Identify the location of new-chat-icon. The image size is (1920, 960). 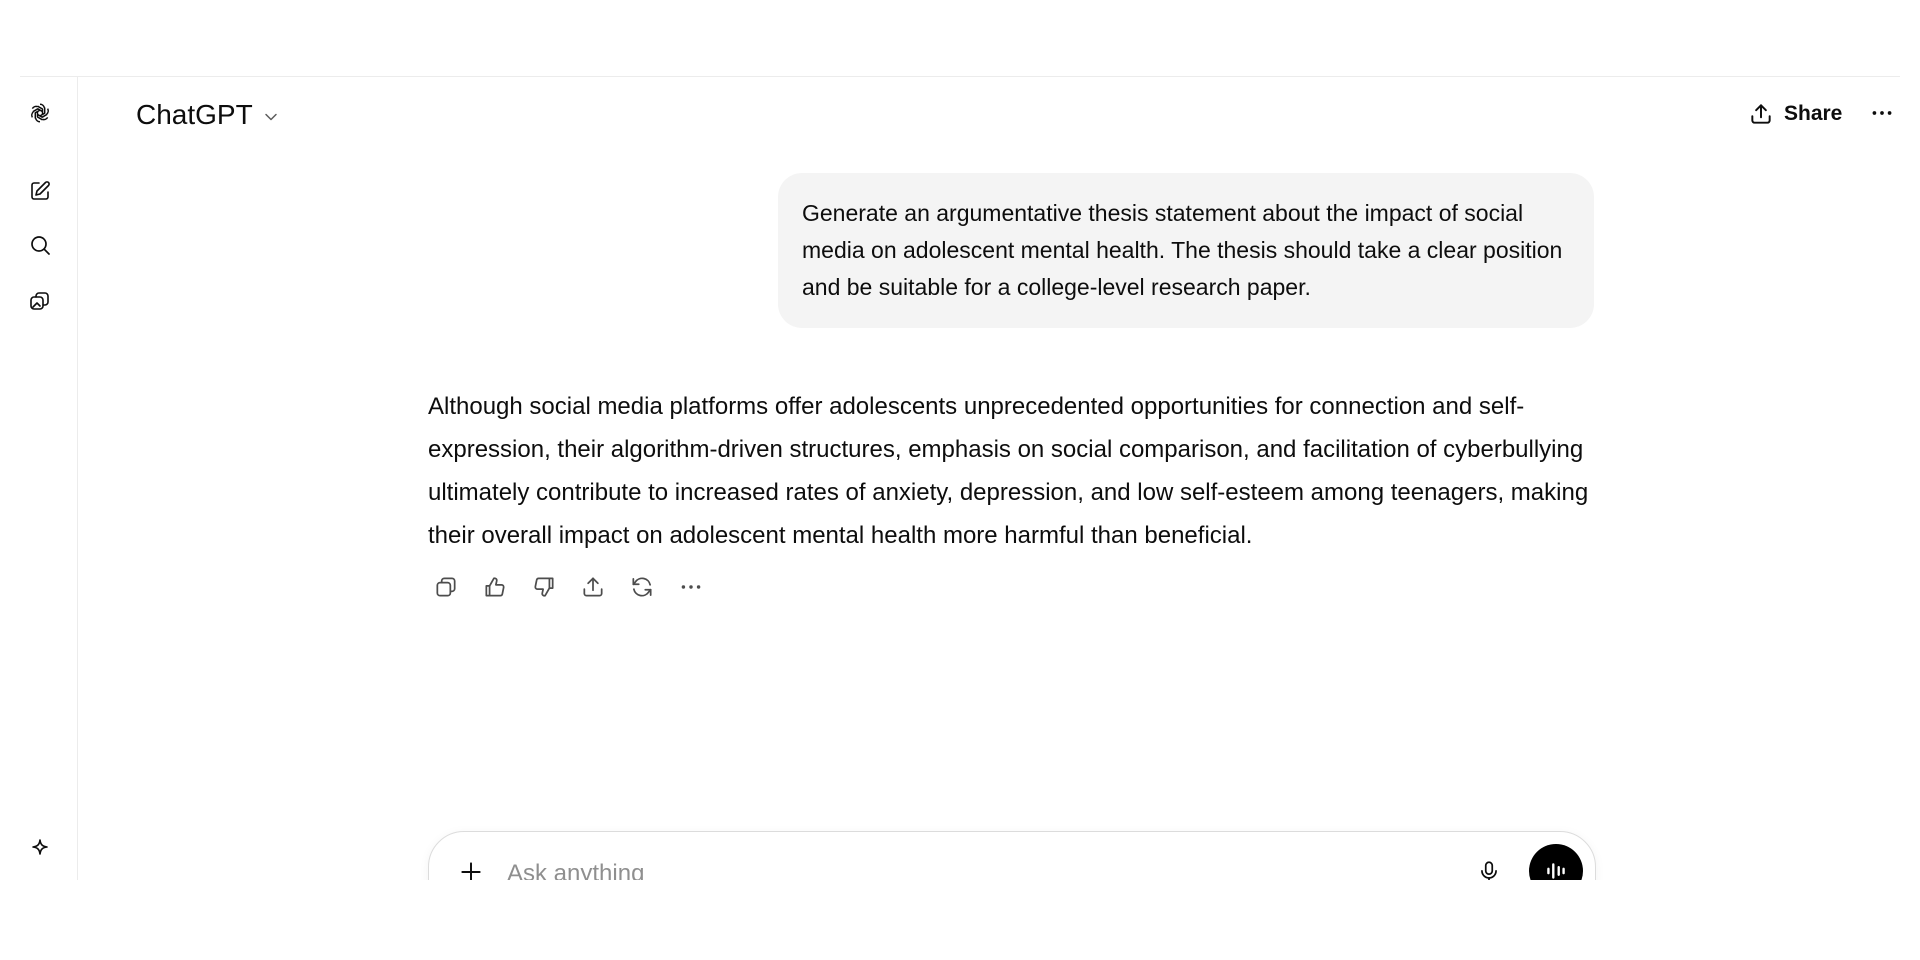
(40, 191).